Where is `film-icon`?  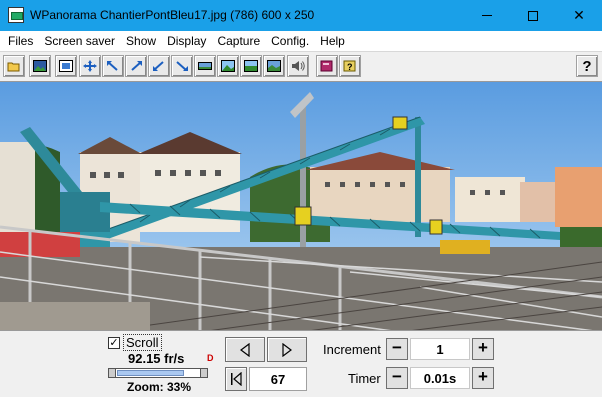
film-icon is located at coordinates (274, 66).